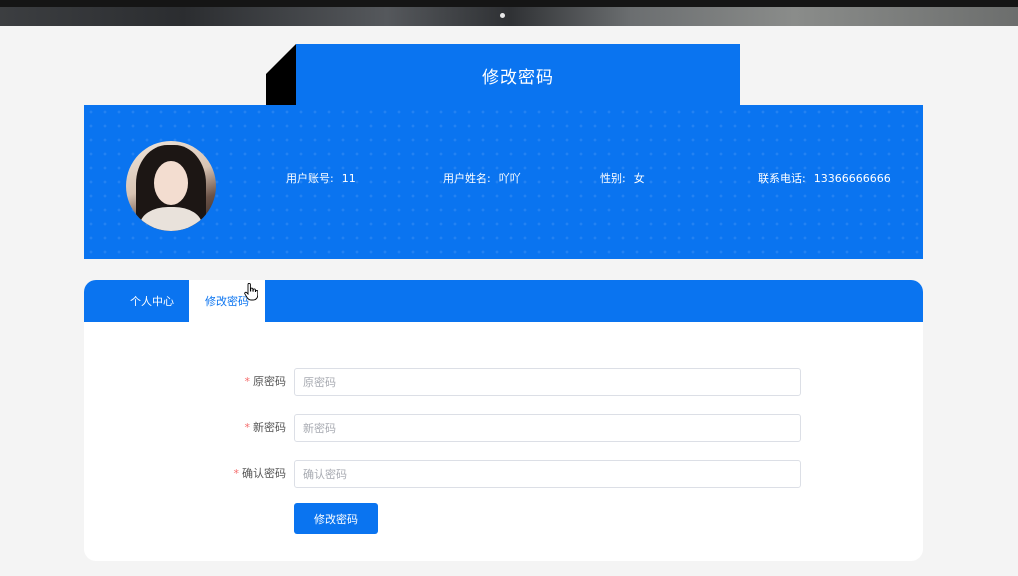 This screenshot has width=1018, height=576. Describe the element at coordinates (265, 427) in the screenshot. I see `new-password-label: * 新密码` at that location.